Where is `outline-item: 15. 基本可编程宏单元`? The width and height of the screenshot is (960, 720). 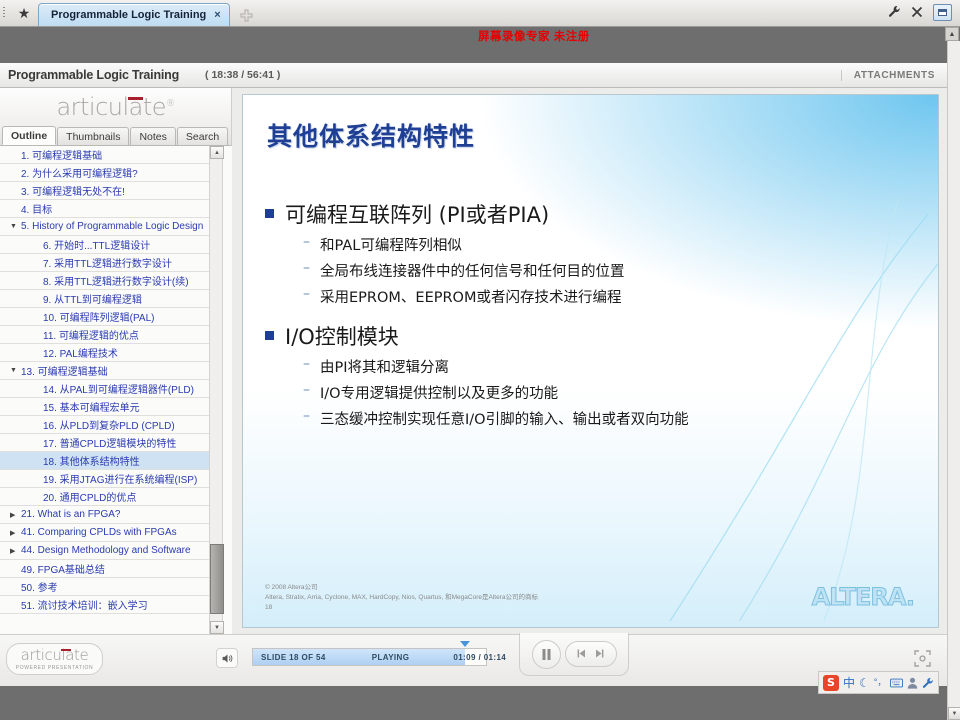
outline-item: 15. 基本可编程宏单元 is located at coordinates (108, 407).